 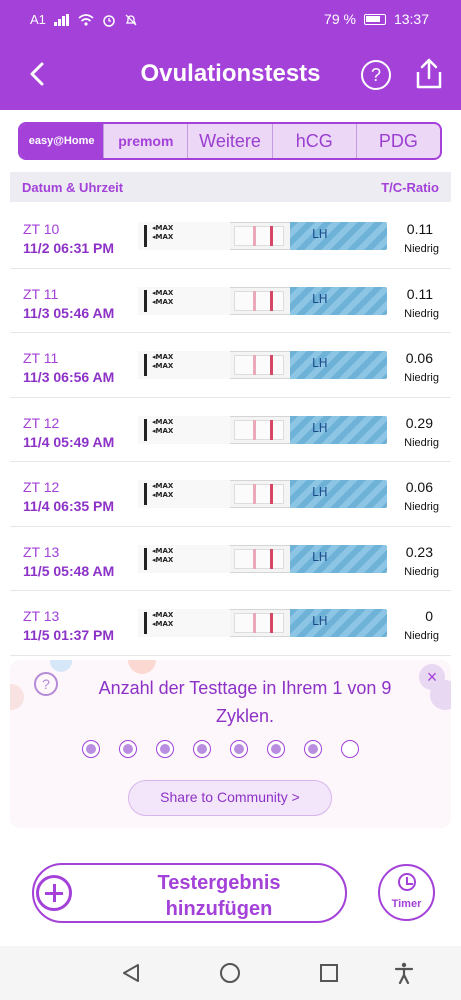 What do you see at coordinates (376, 75) in the screenshot?
I see `help-button: ?` at bounding box center [376, 75].